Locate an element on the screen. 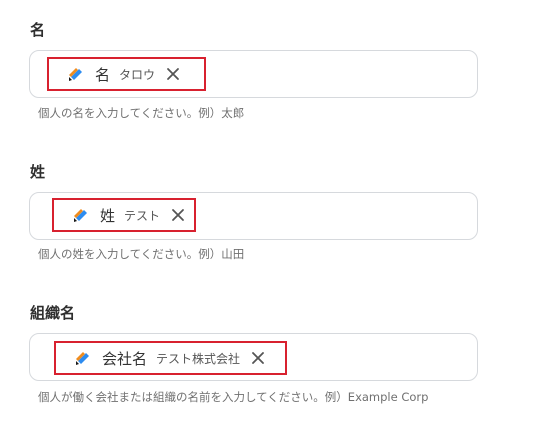 The image size is (559, 432). first-name-input: 名 タロウ is located at coordinates (253, 74).